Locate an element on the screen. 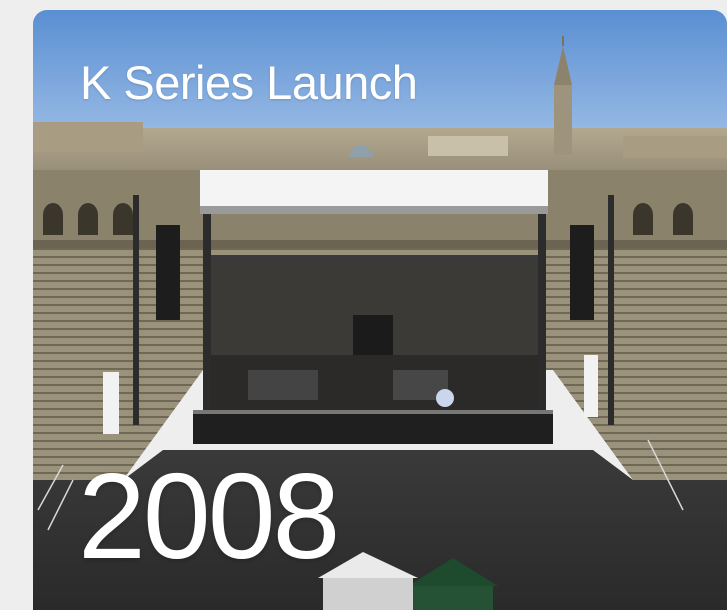  card-year: 2008 is located at coordinates (209, 516).